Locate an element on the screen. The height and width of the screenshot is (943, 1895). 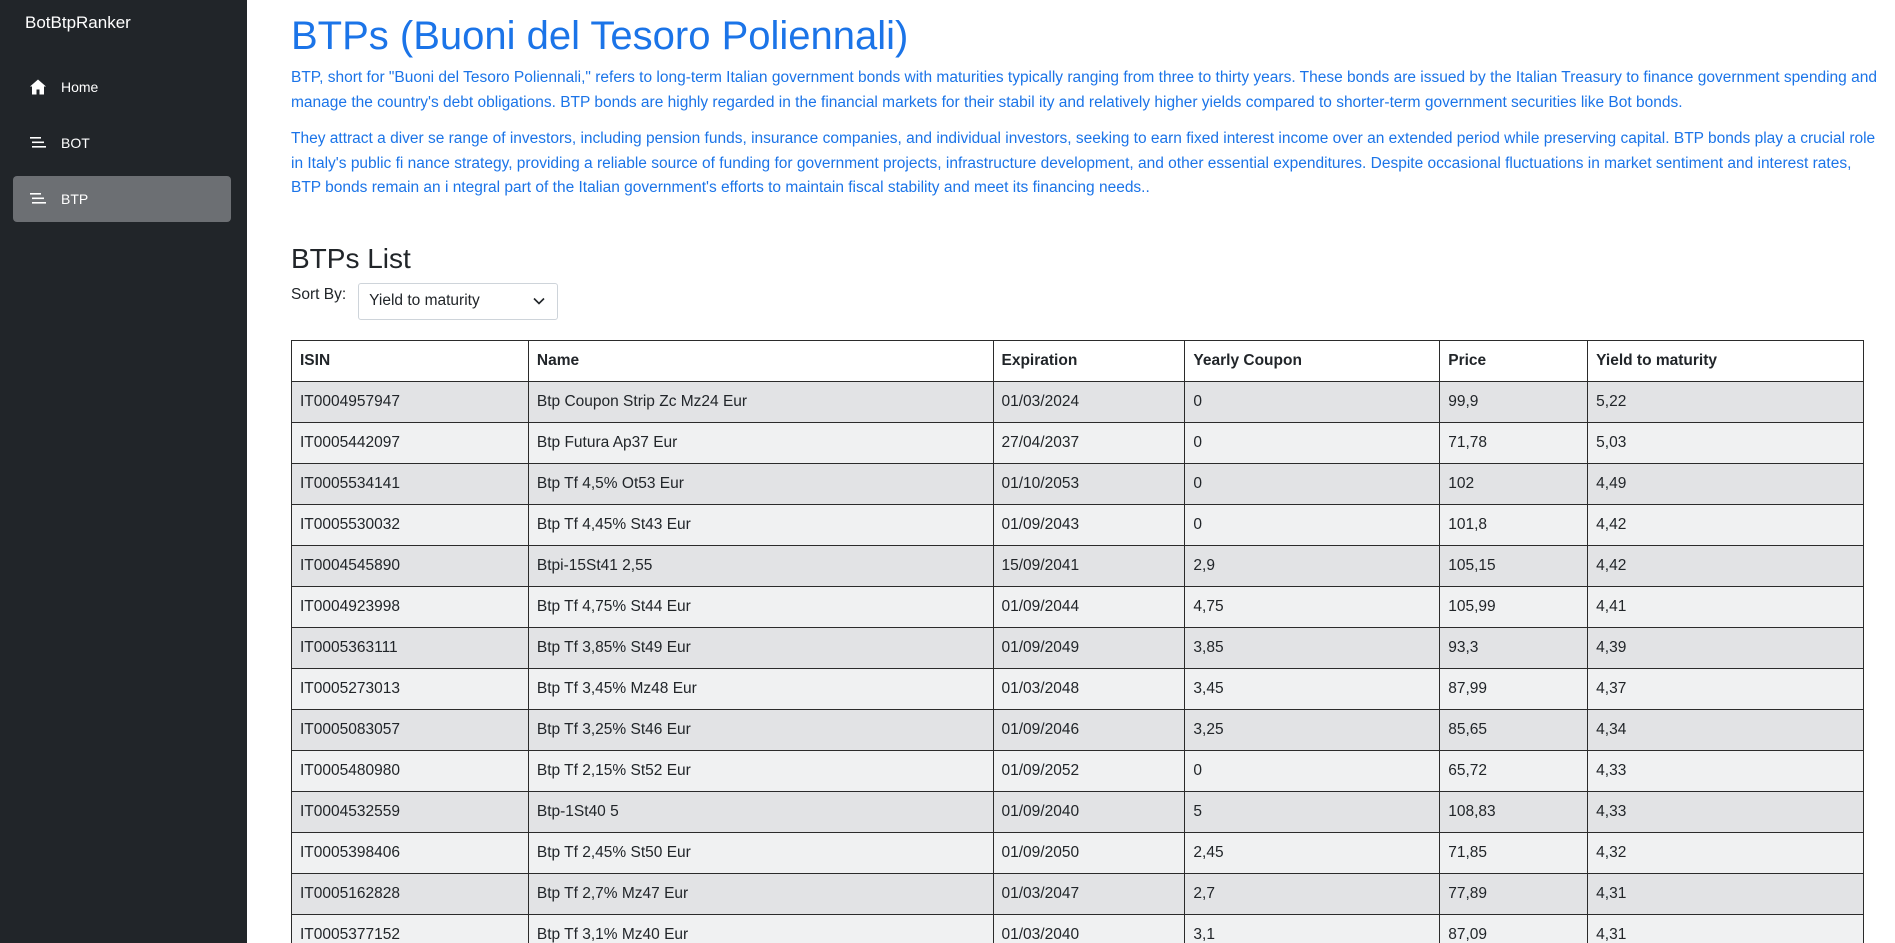
table-cell: Btp Tf 2,7% Mz47 Eur is located at coordinates (760, 893).